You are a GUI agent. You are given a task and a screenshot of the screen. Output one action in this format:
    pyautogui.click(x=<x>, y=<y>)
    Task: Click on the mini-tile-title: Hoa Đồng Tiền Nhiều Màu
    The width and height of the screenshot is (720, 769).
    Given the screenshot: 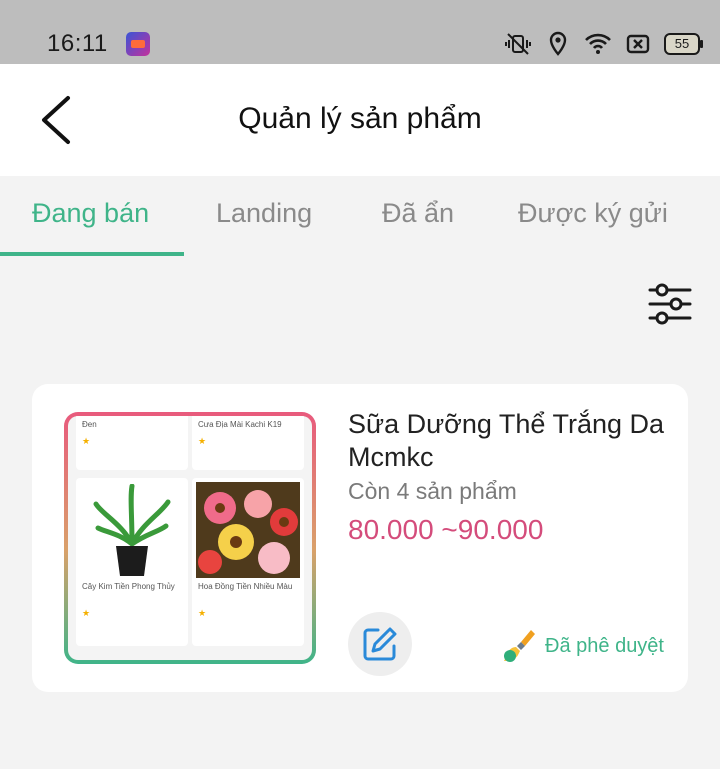 What is the action you would take?
    pyautogui.click(x=245, y=586)
    